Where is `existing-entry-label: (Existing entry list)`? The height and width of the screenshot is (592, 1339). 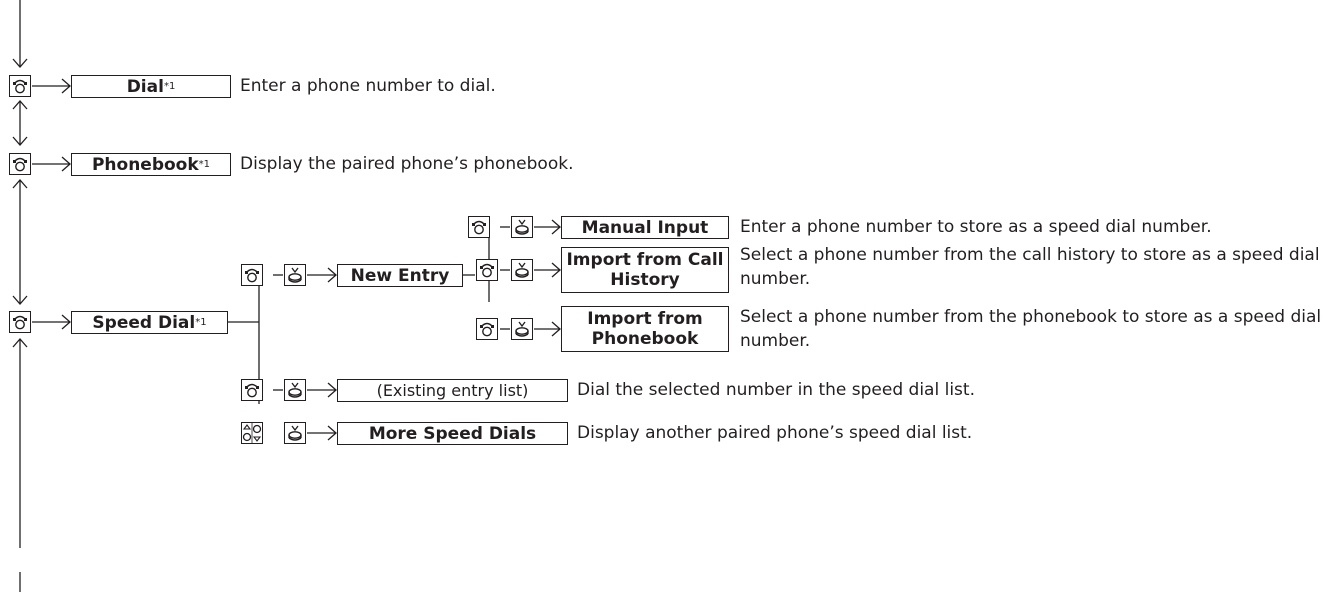 existing-entry-label: (Existing entry list) is located at coordinates (452, 390).